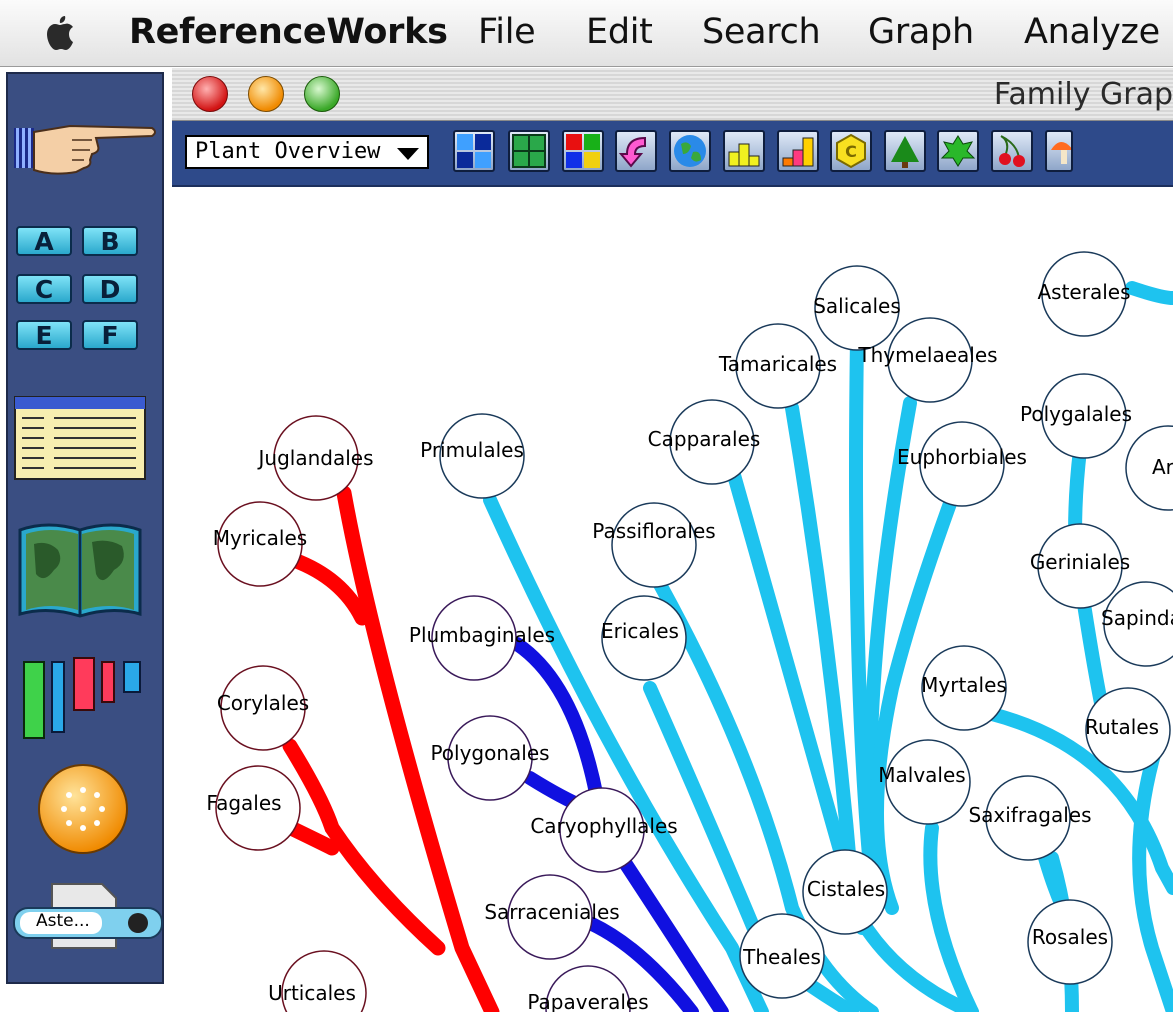 The height and width of the screenshot is (1016, 1173). What do you see at coordinates (962, 457) in the screenshot?
I see `svg-text: Euphorbiales` at bounding box center [962, 457].